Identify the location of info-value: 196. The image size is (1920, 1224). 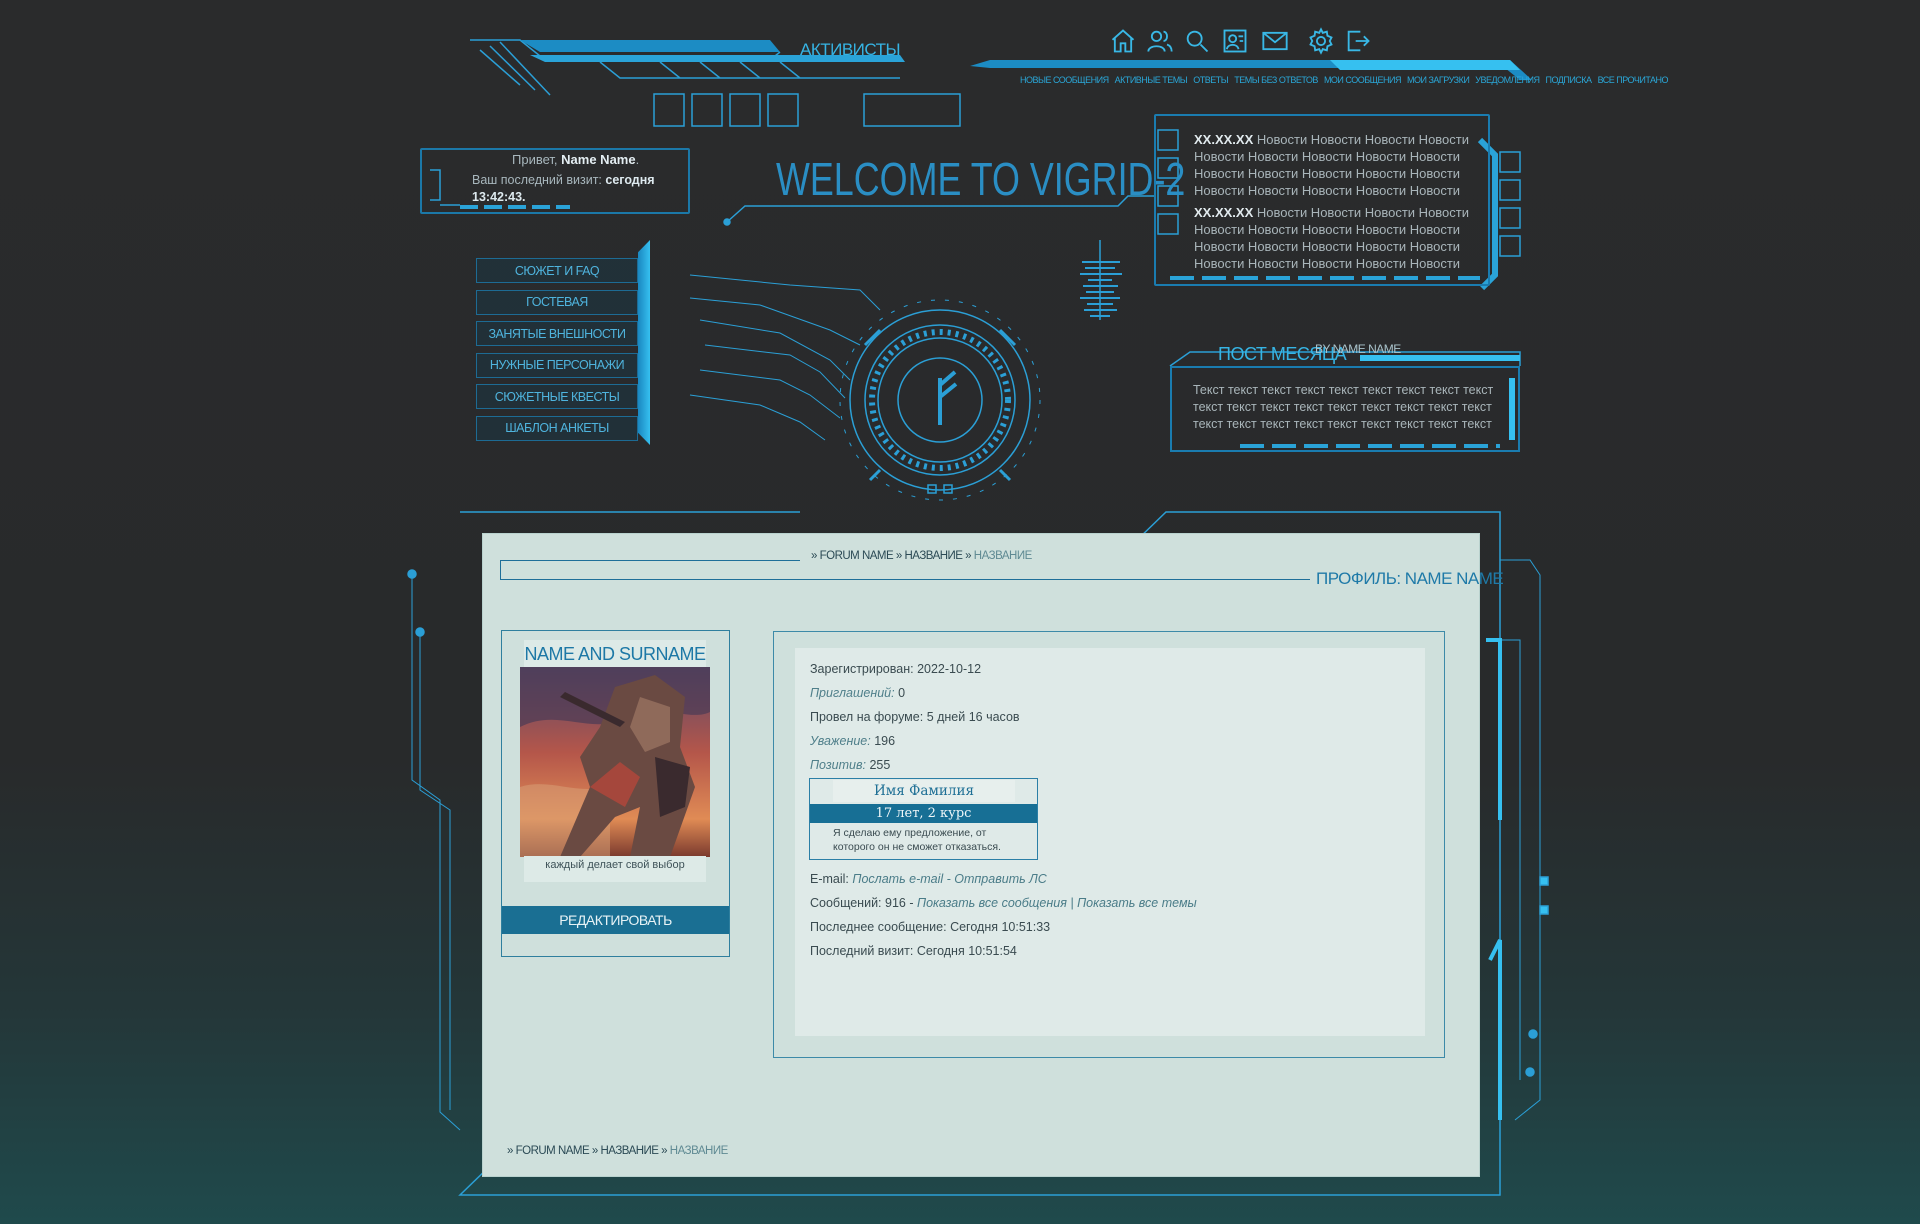
(885, 741).